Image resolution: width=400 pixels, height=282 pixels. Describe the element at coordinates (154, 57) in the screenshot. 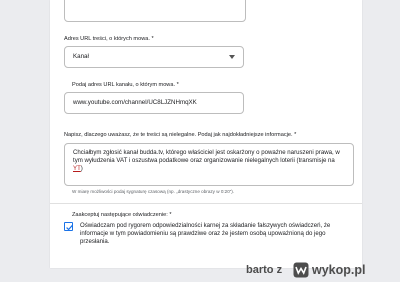

I see `url-type-select: Kanał` at that location.